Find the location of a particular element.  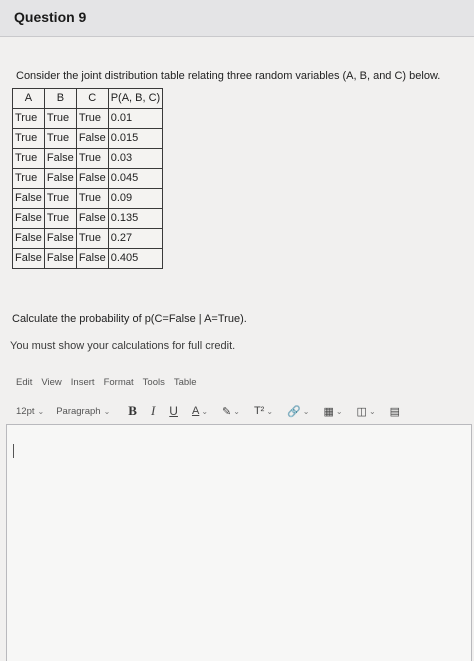

link-button: 🔗 ⌄ is located at coordinates (298, 411).